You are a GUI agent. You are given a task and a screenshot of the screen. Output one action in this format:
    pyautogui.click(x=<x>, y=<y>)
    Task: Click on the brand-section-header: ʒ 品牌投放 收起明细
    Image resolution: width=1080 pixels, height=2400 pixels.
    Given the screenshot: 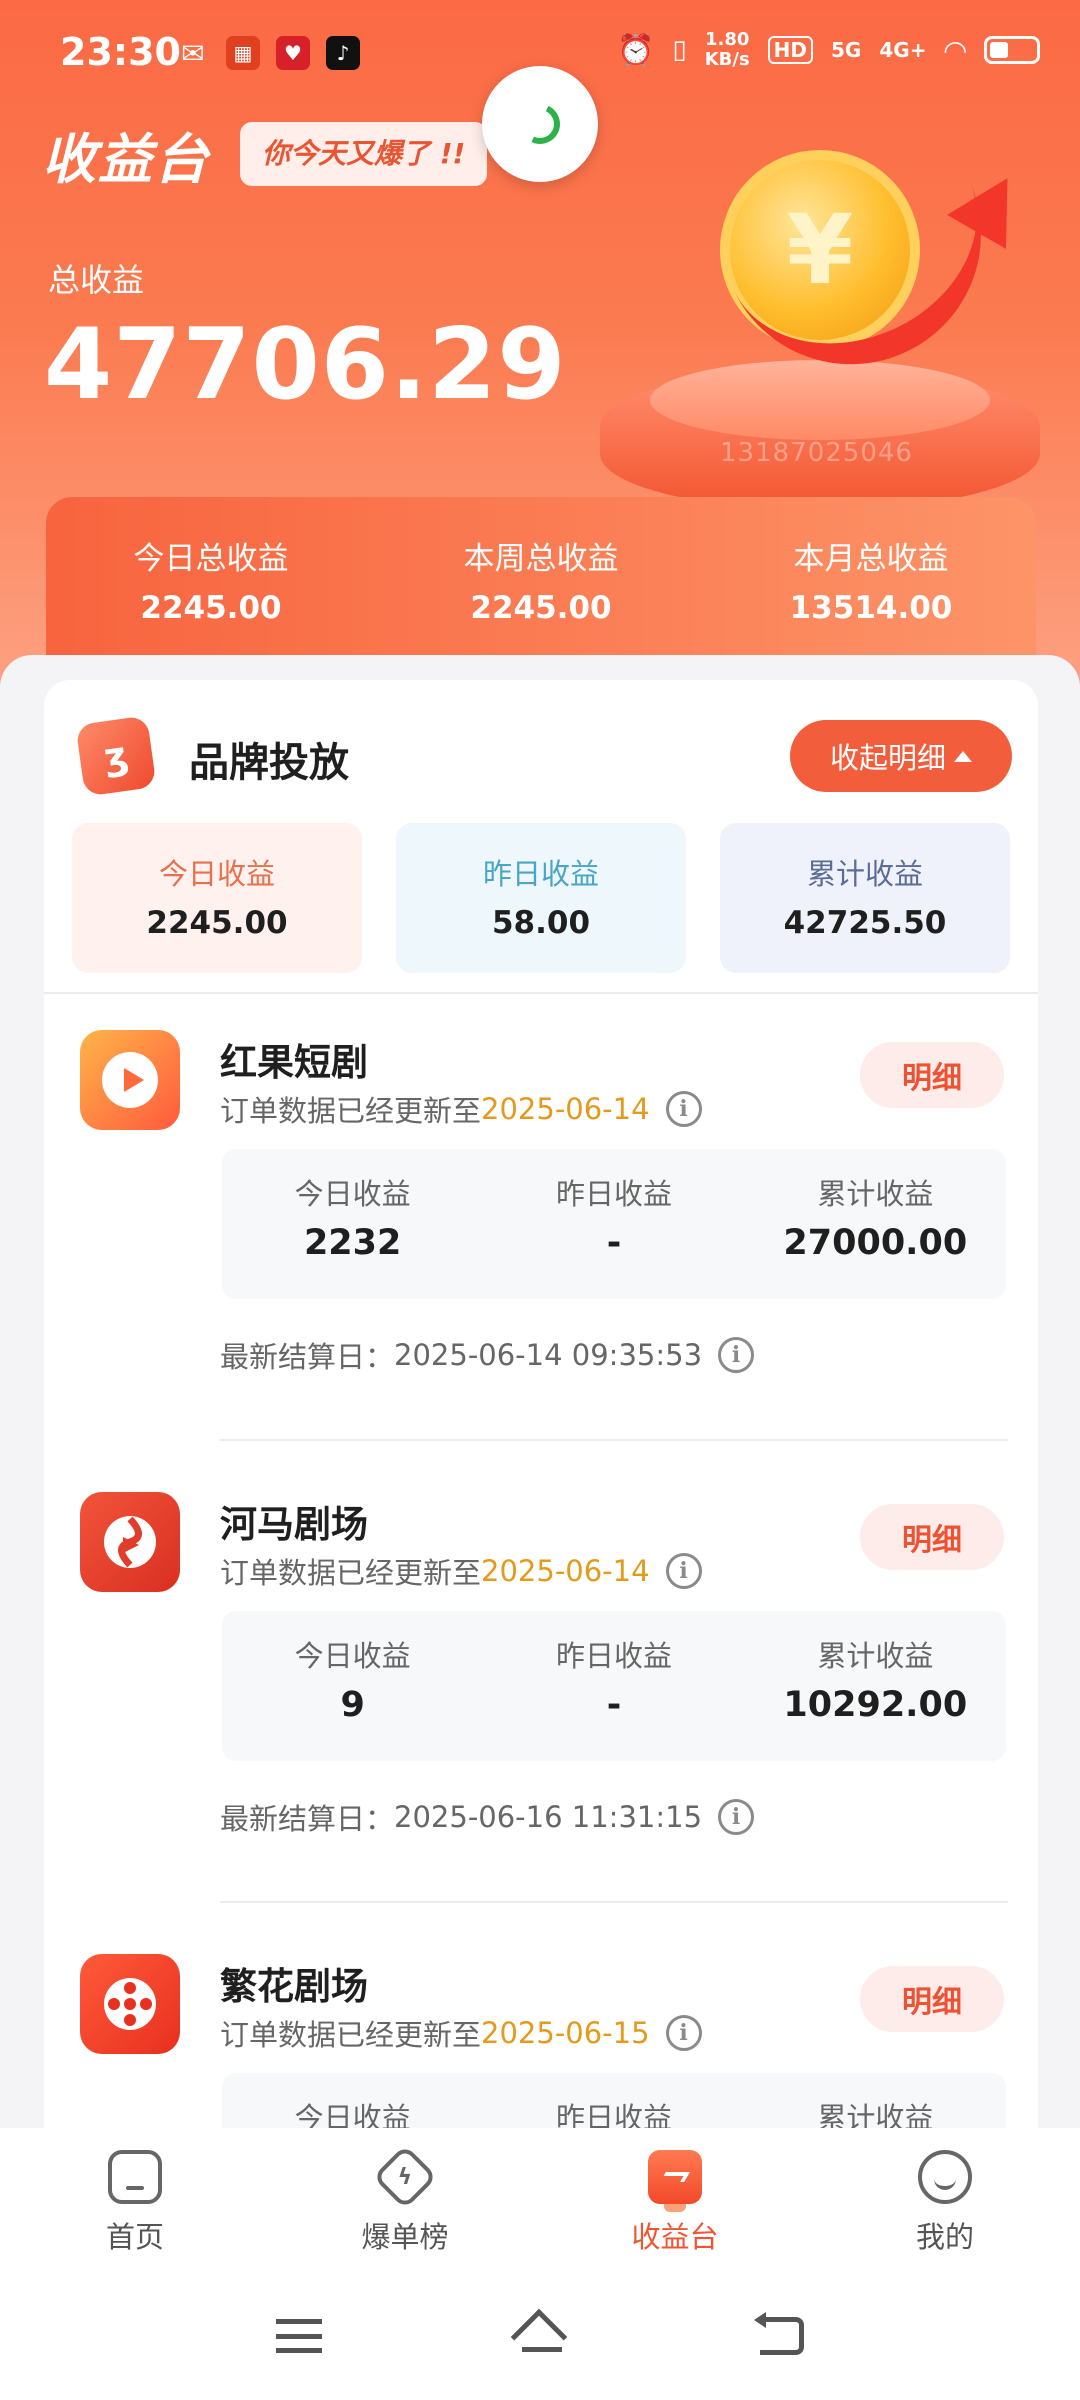 What is the action you would take?
    pyautogui.click(x=541, y=745)
    